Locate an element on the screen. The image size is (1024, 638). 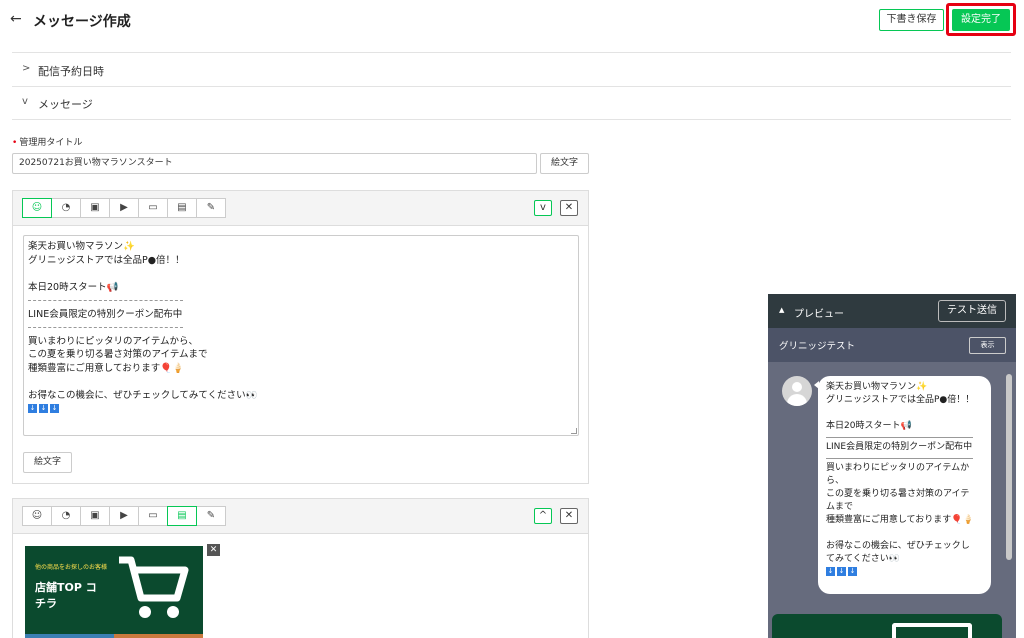
section-schedule-label: 配信予約日時 is located at coordinates (71, 71).